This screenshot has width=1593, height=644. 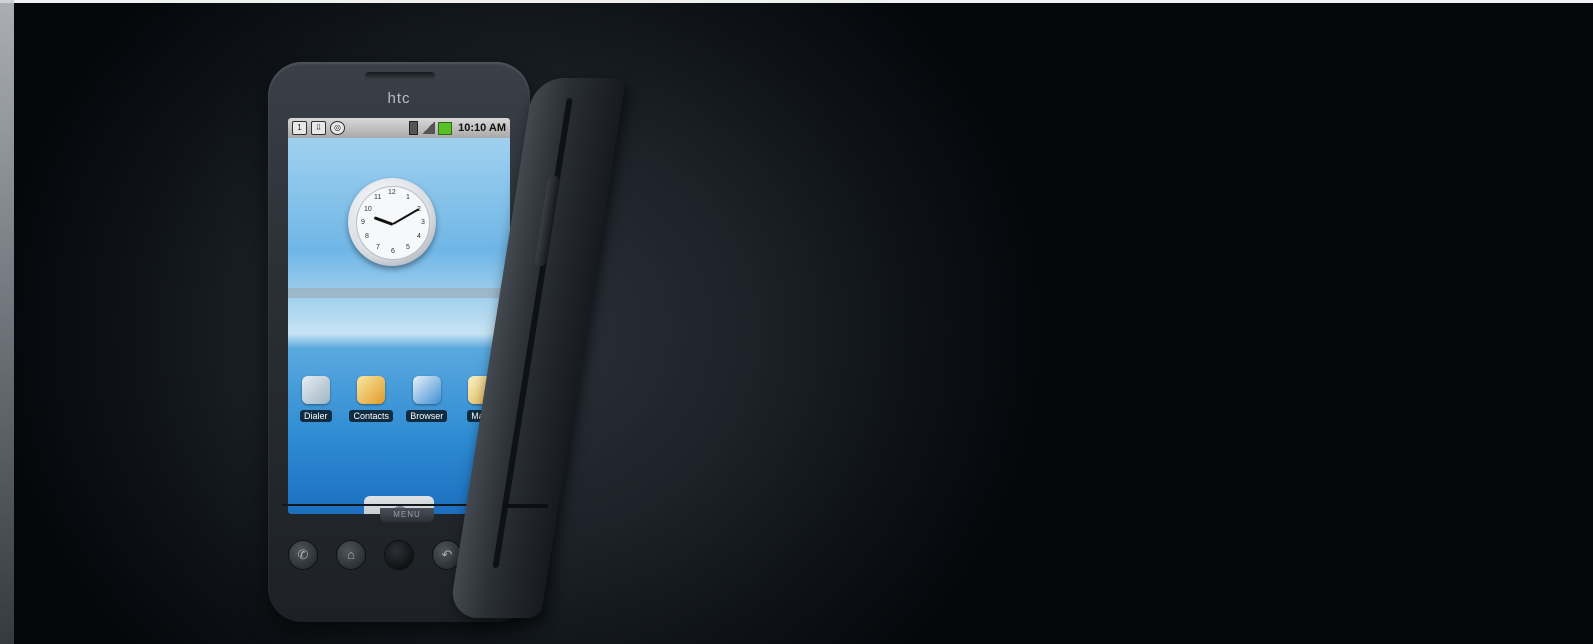 I want to click on home-shortcuts: Dialer Contacts Browser Maps, so click(x=399, y=399).